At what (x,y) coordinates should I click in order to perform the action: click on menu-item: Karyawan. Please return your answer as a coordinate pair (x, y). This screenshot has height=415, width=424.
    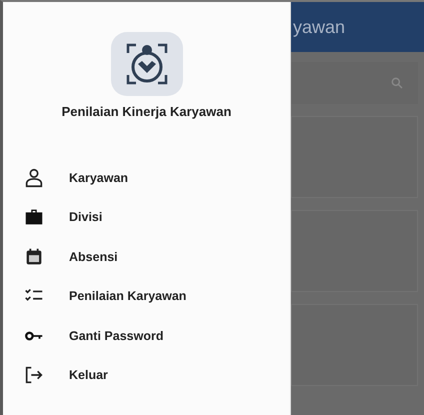
    Looking at the image, I should click on (98, 177).